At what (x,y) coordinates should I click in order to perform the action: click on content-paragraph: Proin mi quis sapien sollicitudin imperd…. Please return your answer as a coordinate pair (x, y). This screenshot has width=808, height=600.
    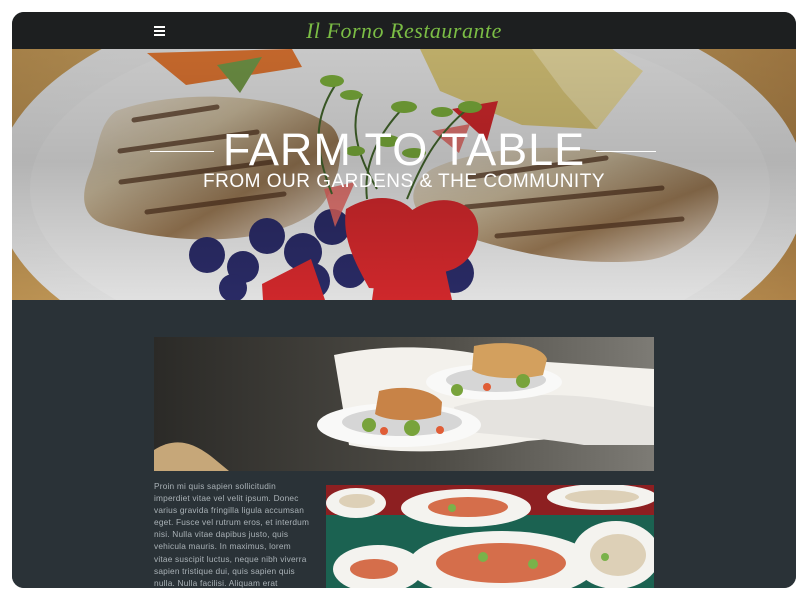
    Looking at the image, I should click on (232, 534).